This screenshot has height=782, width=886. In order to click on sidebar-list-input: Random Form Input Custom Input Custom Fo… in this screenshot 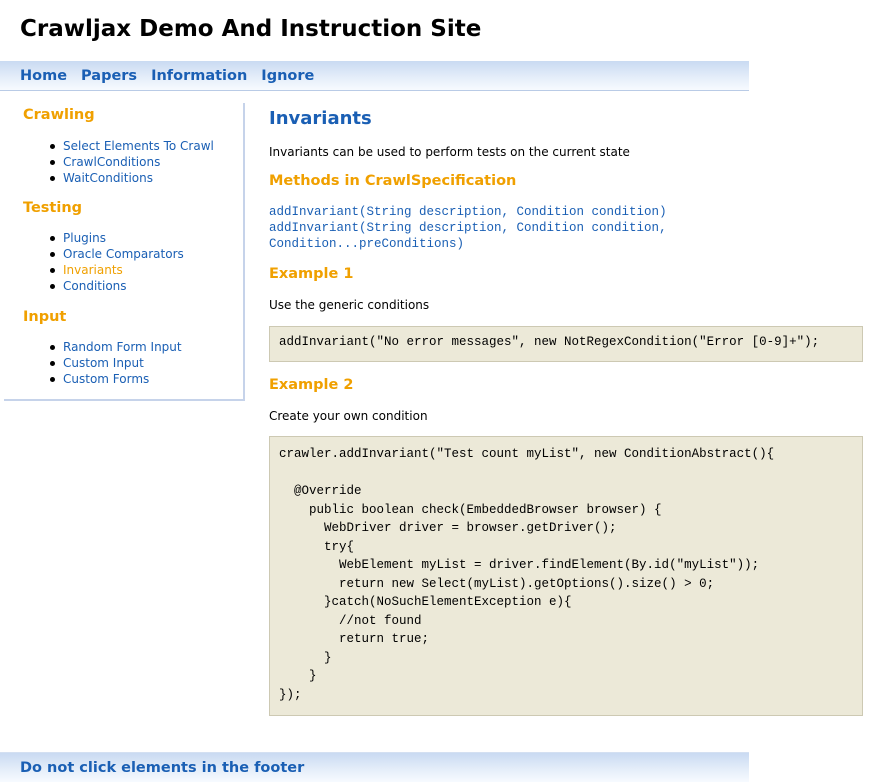, I will do `click(116, 363)`.